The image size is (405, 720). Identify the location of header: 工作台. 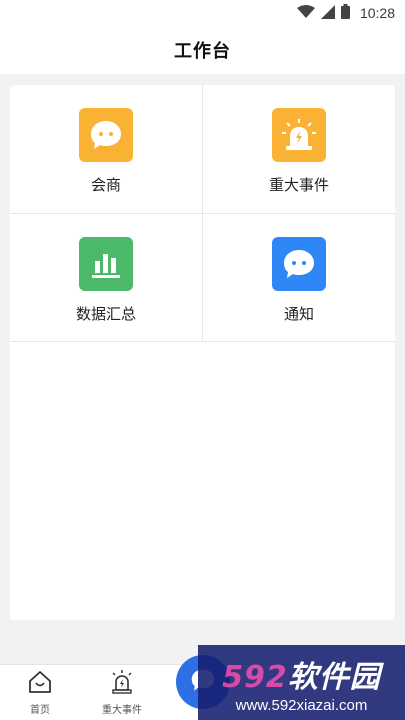
(202, 50).